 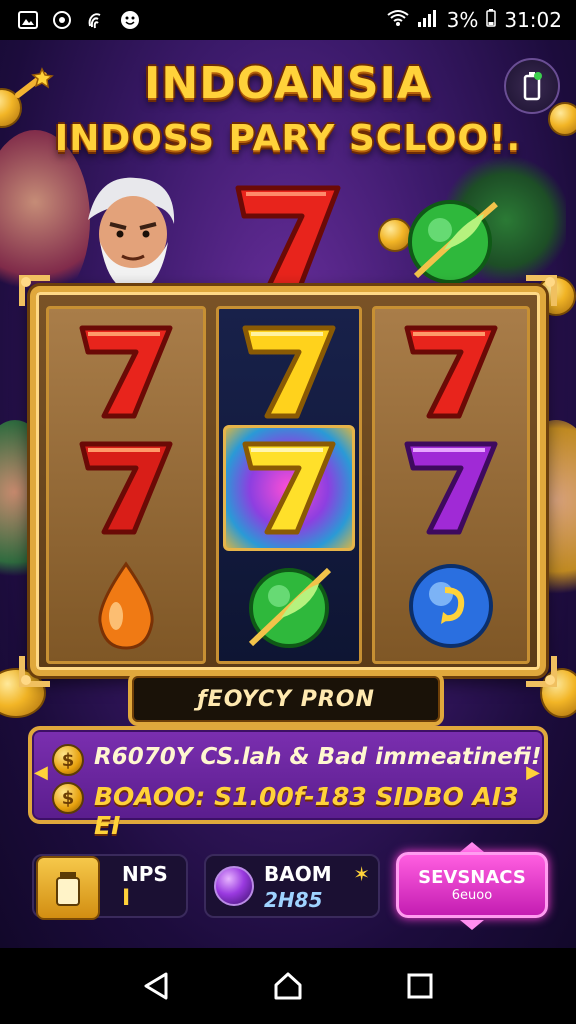 What do you see at coordinates (62, 20) in the screenshot?
I see `circle-icon` at bounding box center [62, 20].